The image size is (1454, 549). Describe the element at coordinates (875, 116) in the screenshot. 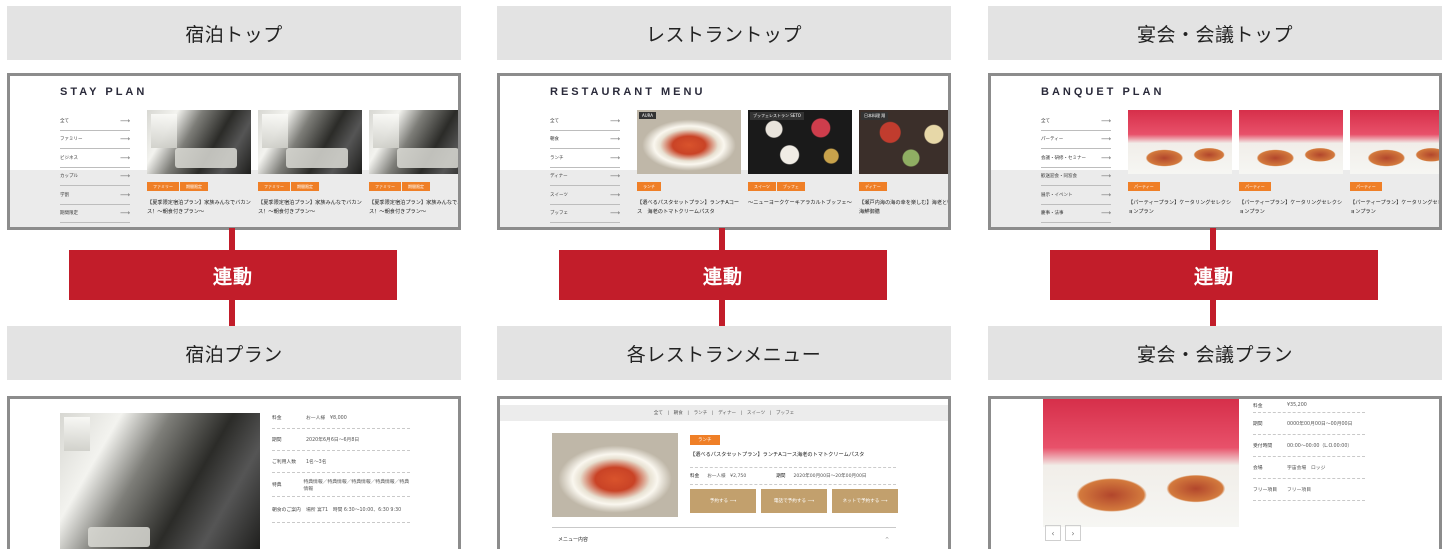

I see `restaurant-tag: 日本料理 翔` at that location.